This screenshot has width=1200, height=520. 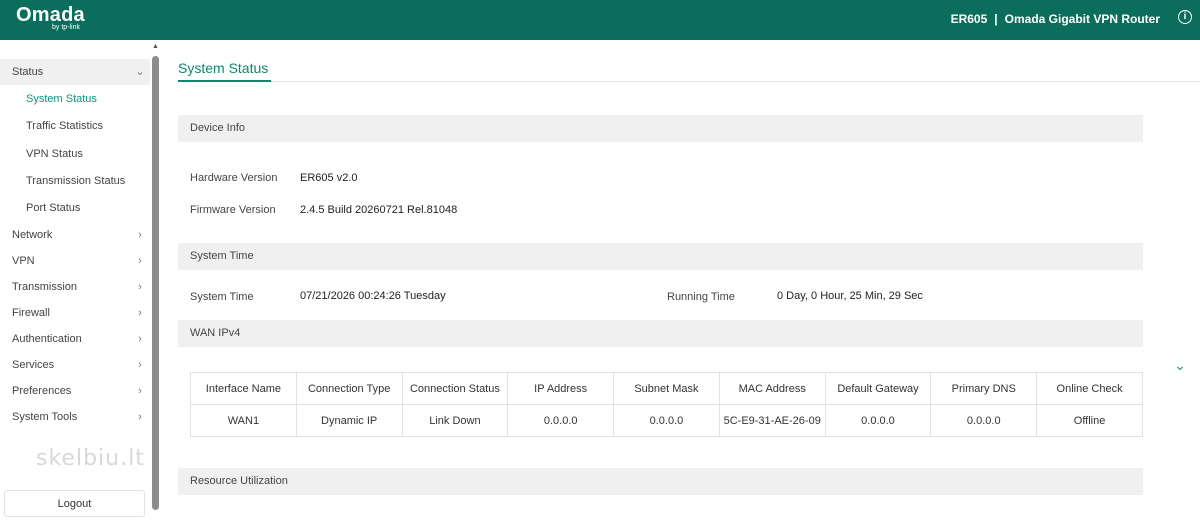 What do you see at coordinates (33, 365) in the screenshot?
I see `sidebar-item-label: Services` at bounding box center [33, 365].